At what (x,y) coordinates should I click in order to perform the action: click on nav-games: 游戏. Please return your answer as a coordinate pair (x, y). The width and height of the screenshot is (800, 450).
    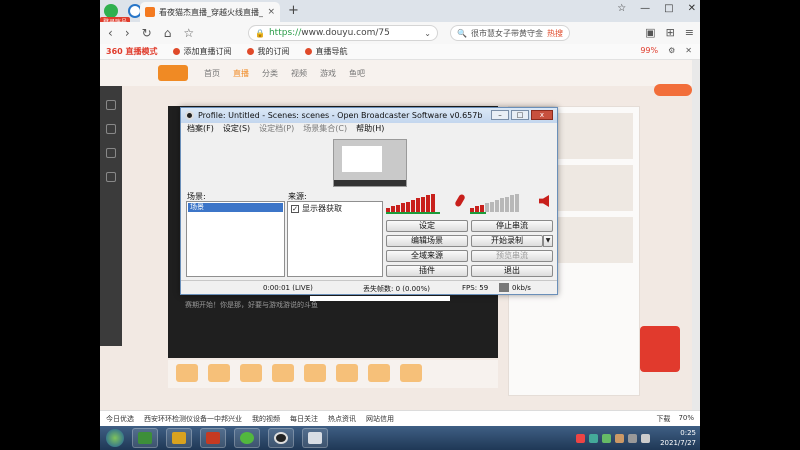
    Looking at the image, I should click on (328, 73).